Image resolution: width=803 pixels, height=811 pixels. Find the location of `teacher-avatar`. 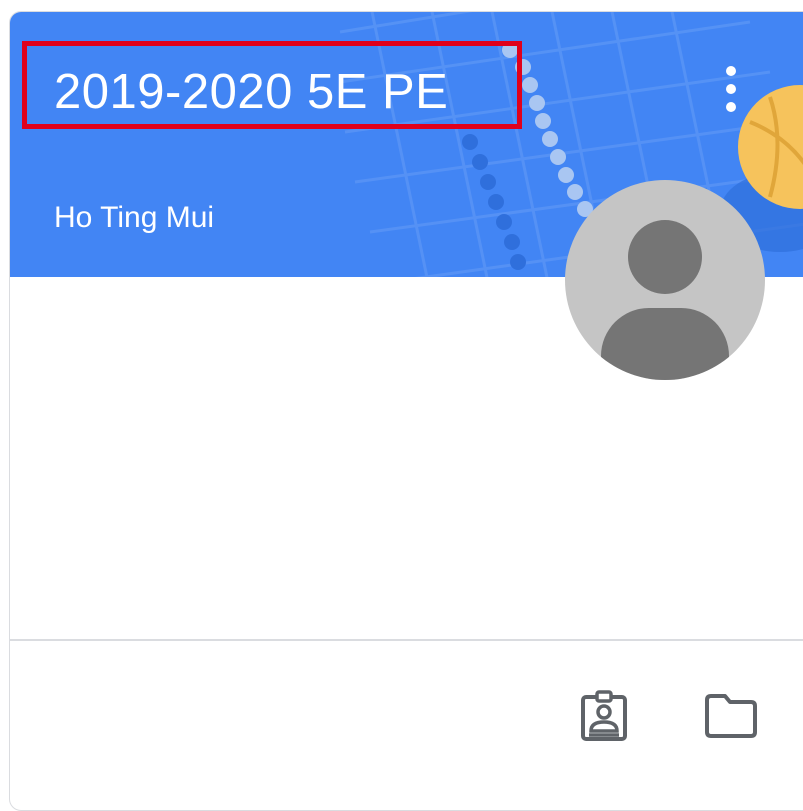

teacher-avatar is located at coordinates (665, 280).